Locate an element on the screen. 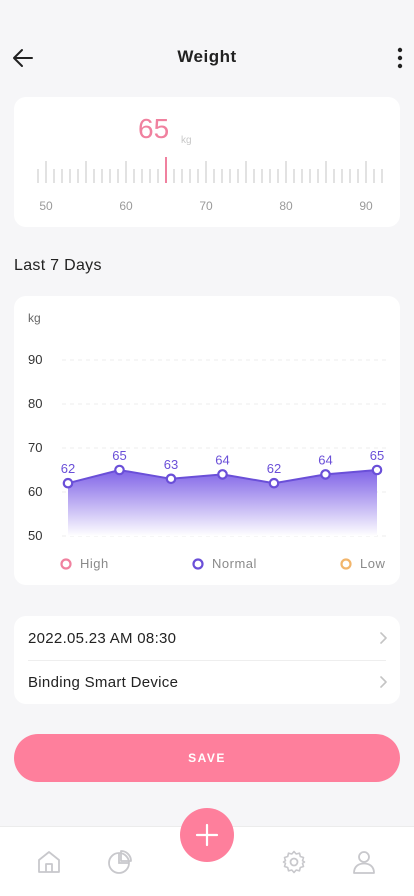 The height and width of the screenshot is (896, 414). y-tick-label: 70 is located at coordinates (35, 447).